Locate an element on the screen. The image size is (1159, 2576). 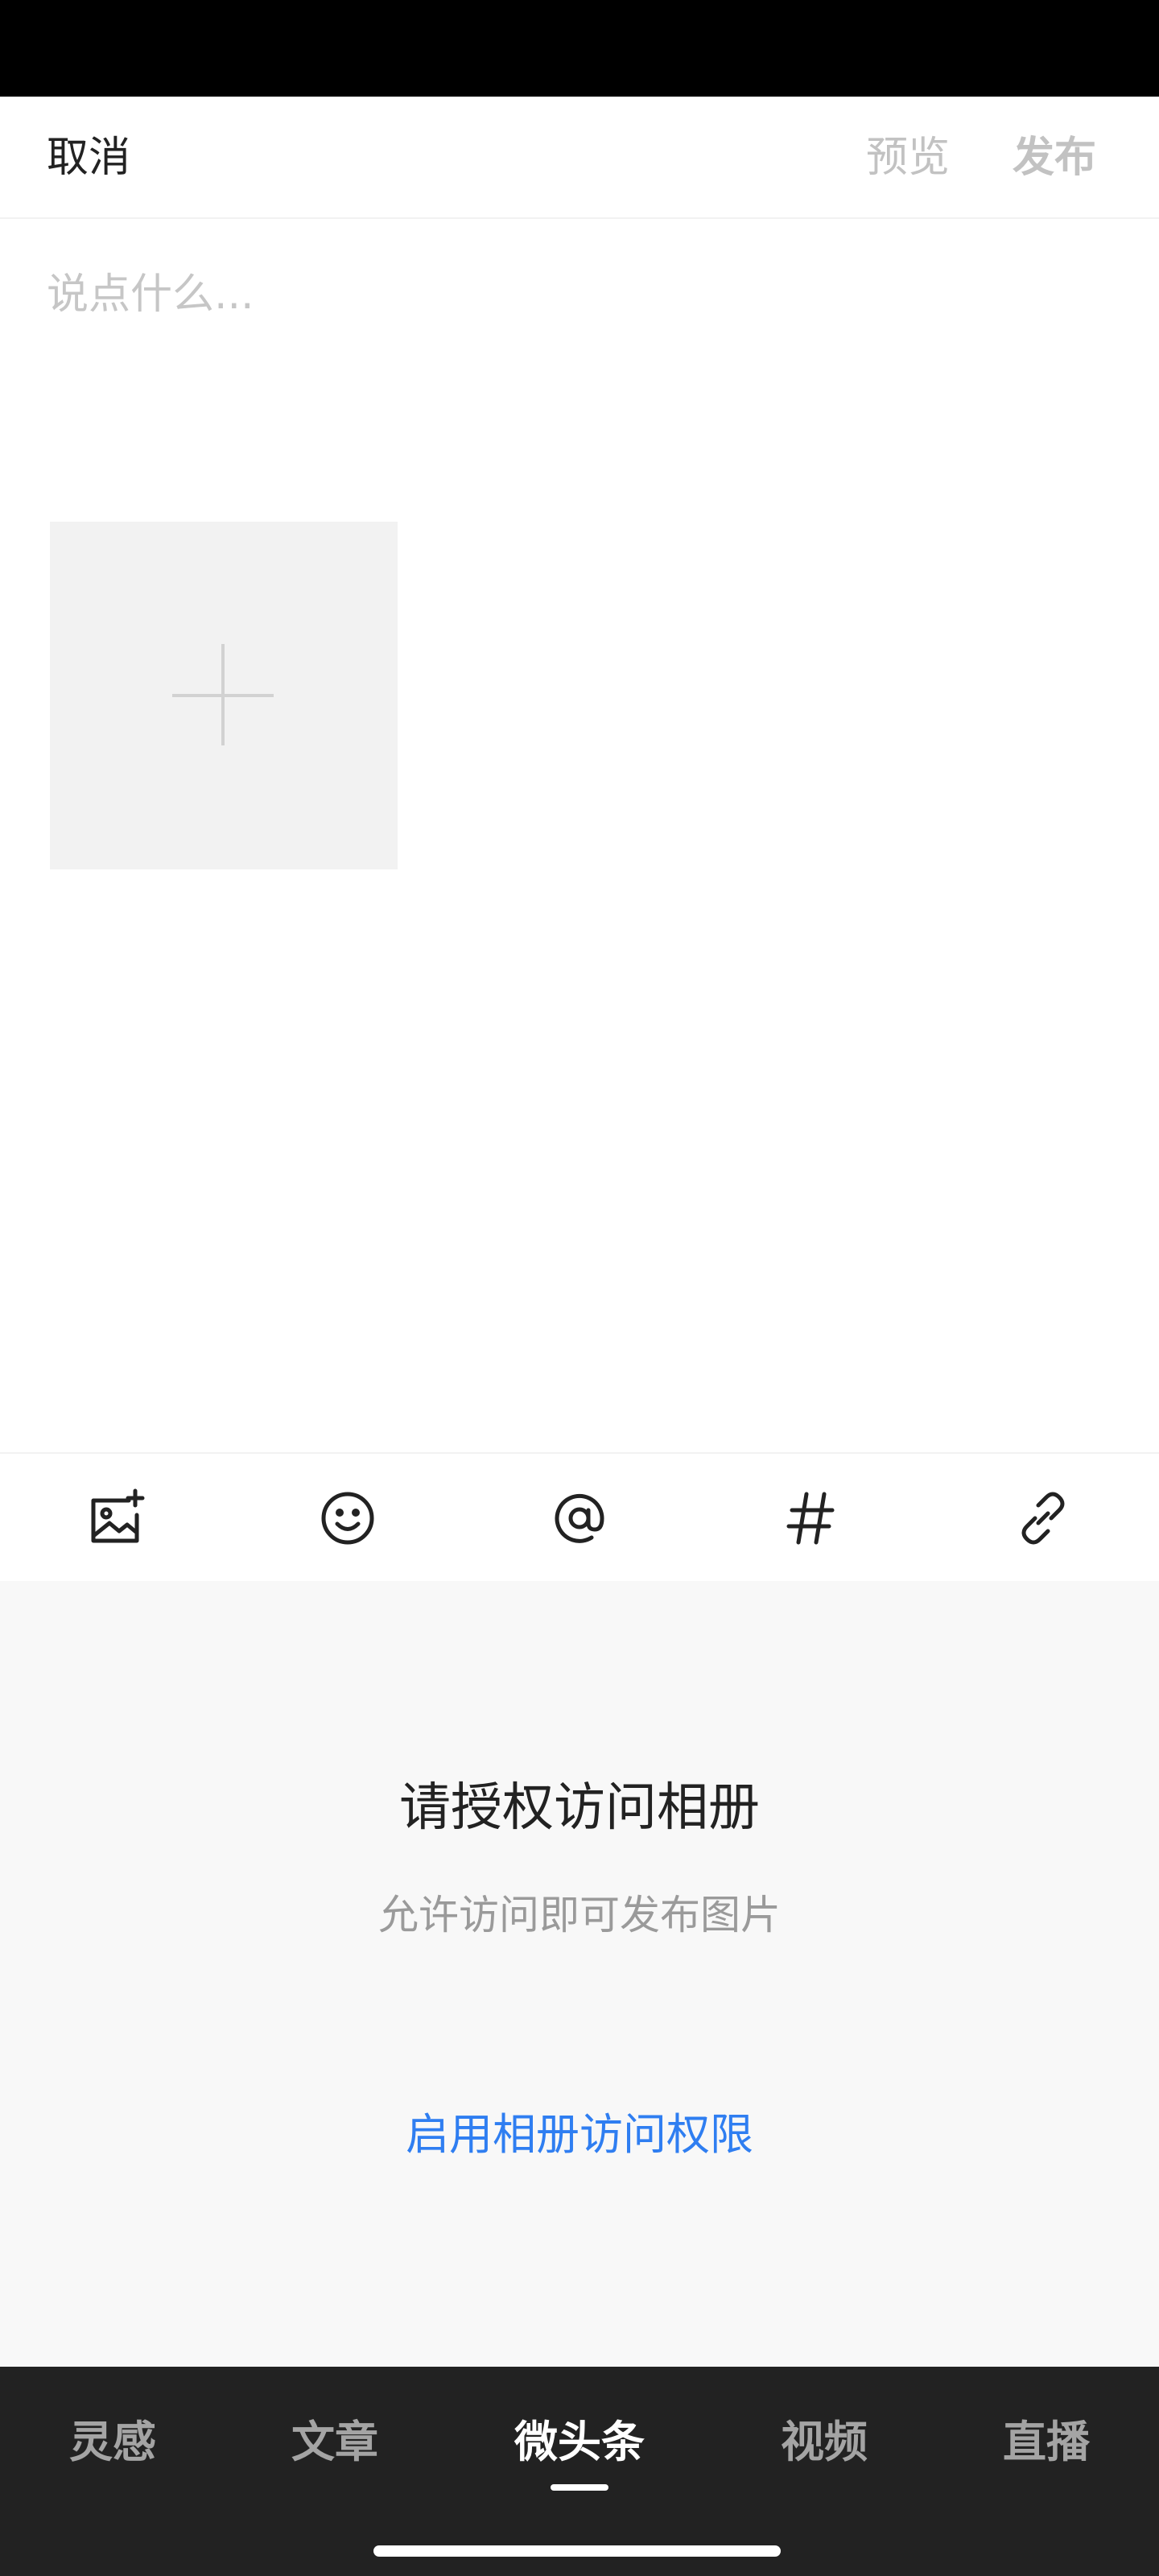
home-indicator is located at coordinates (577, 2551).